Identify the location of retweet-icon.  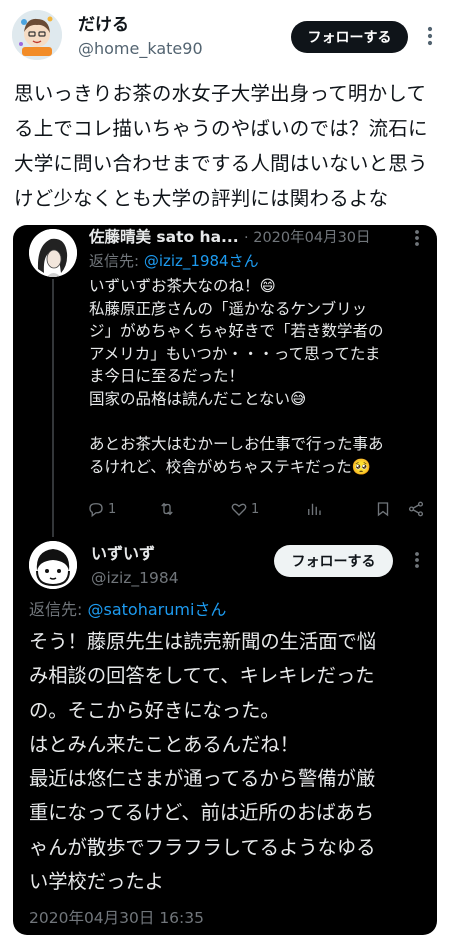
(167, 509).